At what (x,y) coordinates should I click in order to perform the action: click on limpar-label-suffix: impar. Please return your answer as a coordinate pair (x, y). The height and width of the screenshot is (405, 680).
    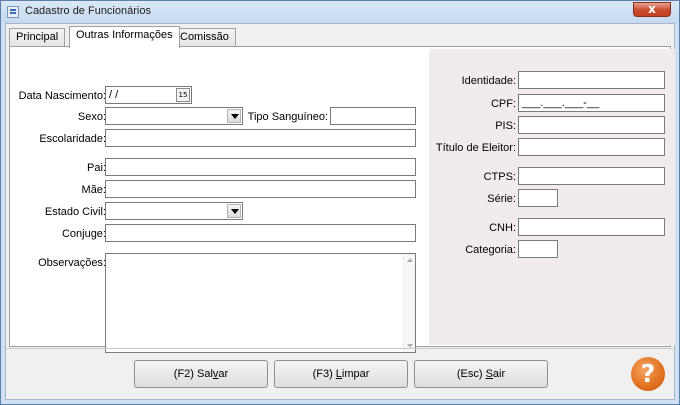
    Looking at the image, I should click on (355, 374).